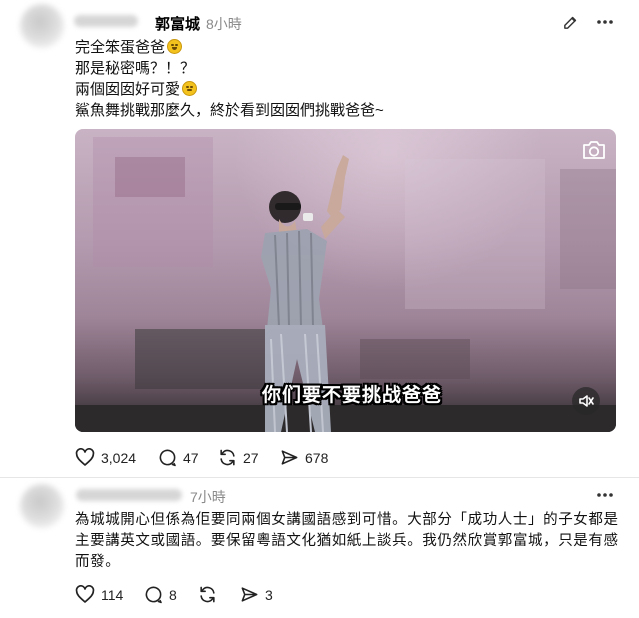 Image resolution: width=639 pixels, height=618 pixels. Describe the element at coordinates (190, 88) in the screenshot. I see `smiling-face-emoji` at that location.